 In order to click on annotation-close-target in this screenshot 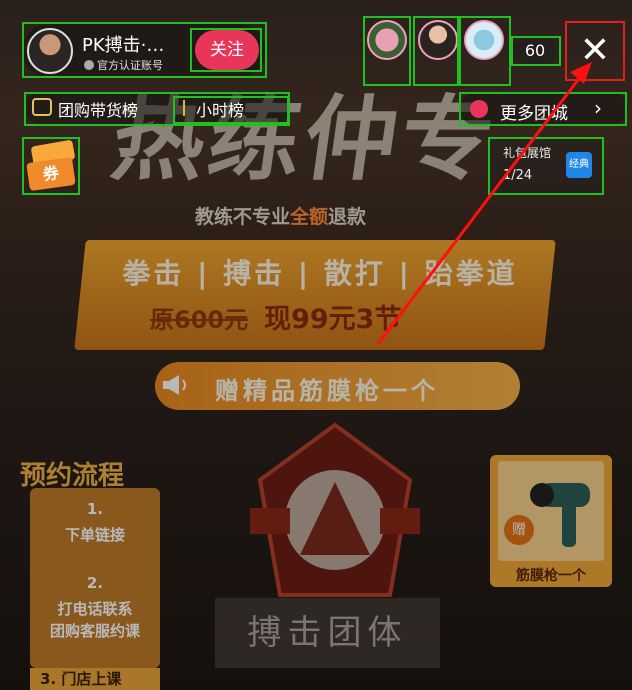, I will do `click(595, 51)`.